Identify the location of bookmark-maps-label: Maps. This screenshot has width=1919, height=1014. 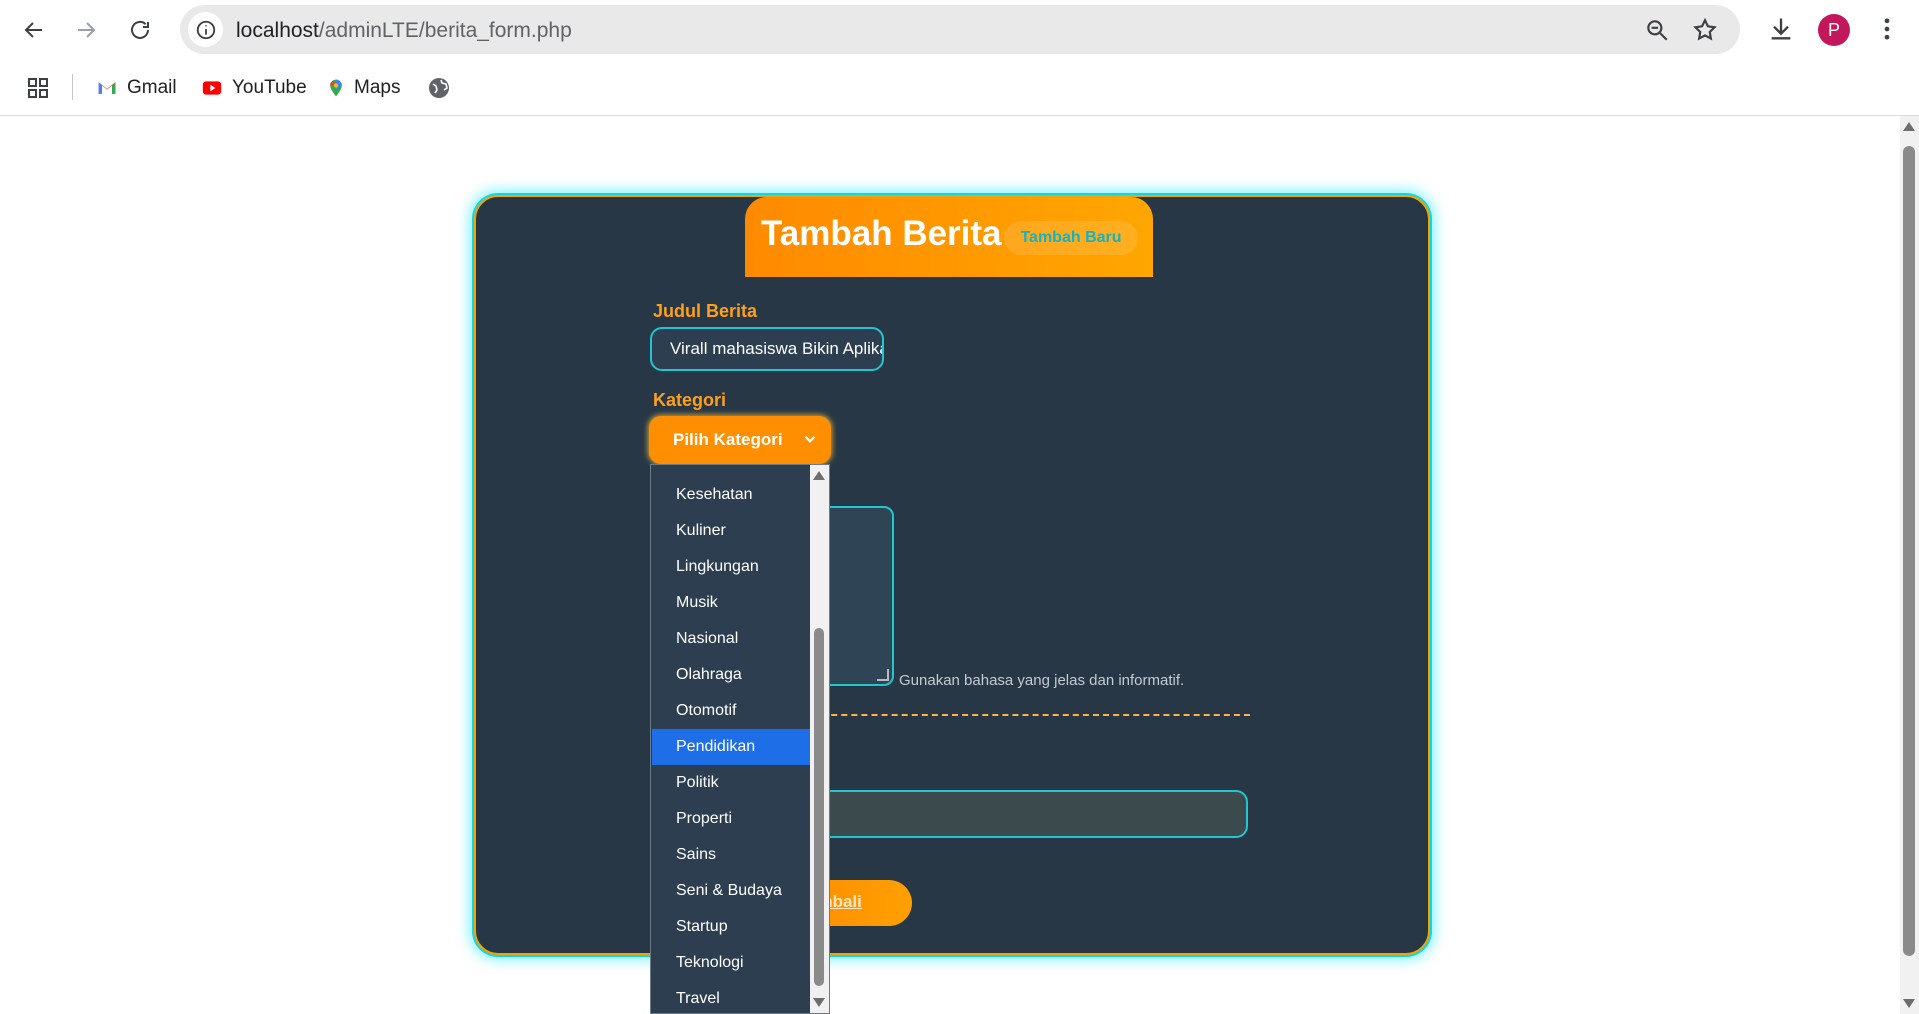
(377, 87).